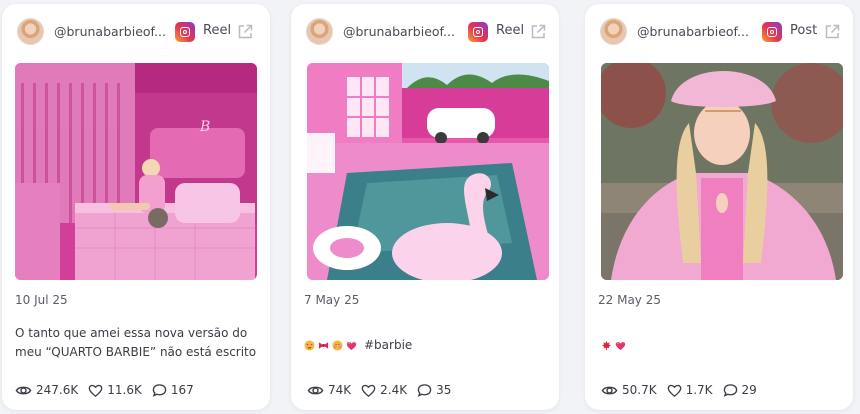 The image size is (860, 414). Describe the element at coordinates (749, 390) in the screenshot. I see `comments-count: 29` at that location.